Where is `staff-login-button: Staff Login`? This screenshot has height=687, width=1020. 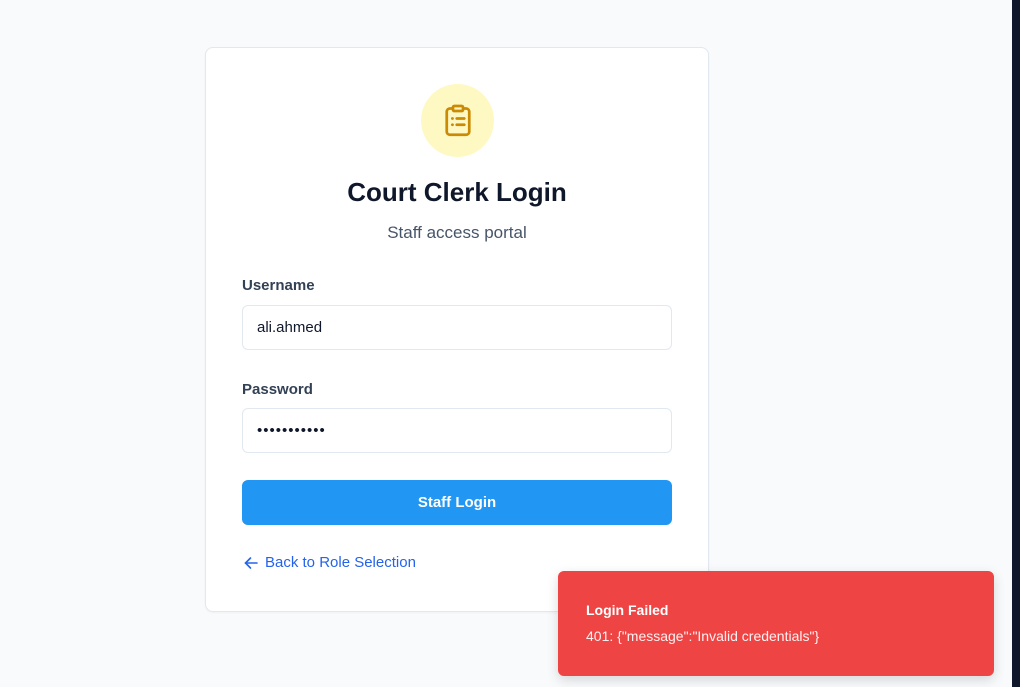 staff-login-button: Staff Login is located at coordinates (457, 502).